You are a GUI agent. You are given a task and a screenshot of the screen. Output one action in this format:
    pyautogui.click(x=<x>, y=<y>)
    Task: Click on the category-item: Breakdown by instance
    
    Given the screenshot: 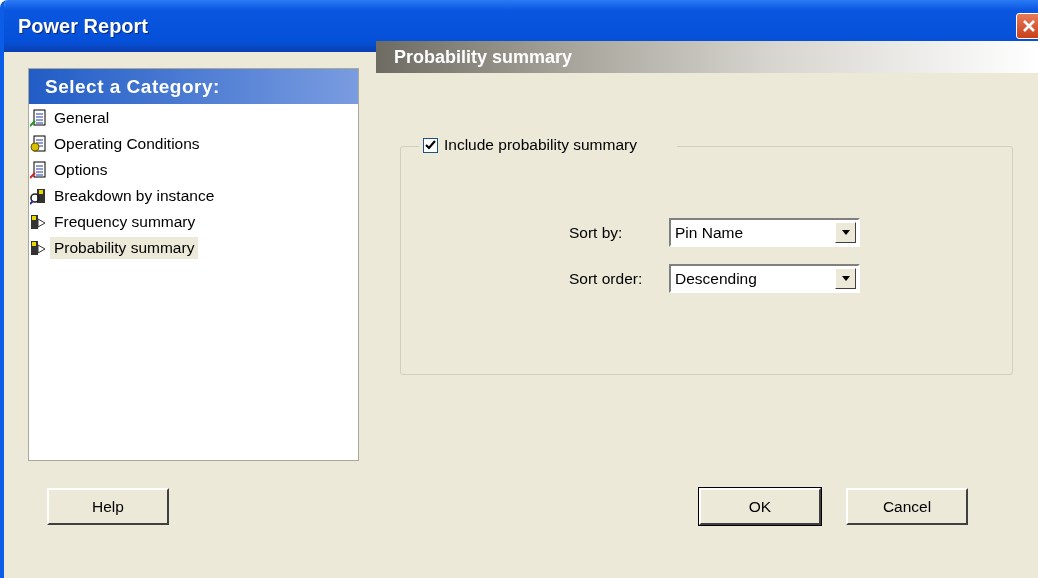 What is the action you would take?
    pyautogui.click(x=134, y=196)
    